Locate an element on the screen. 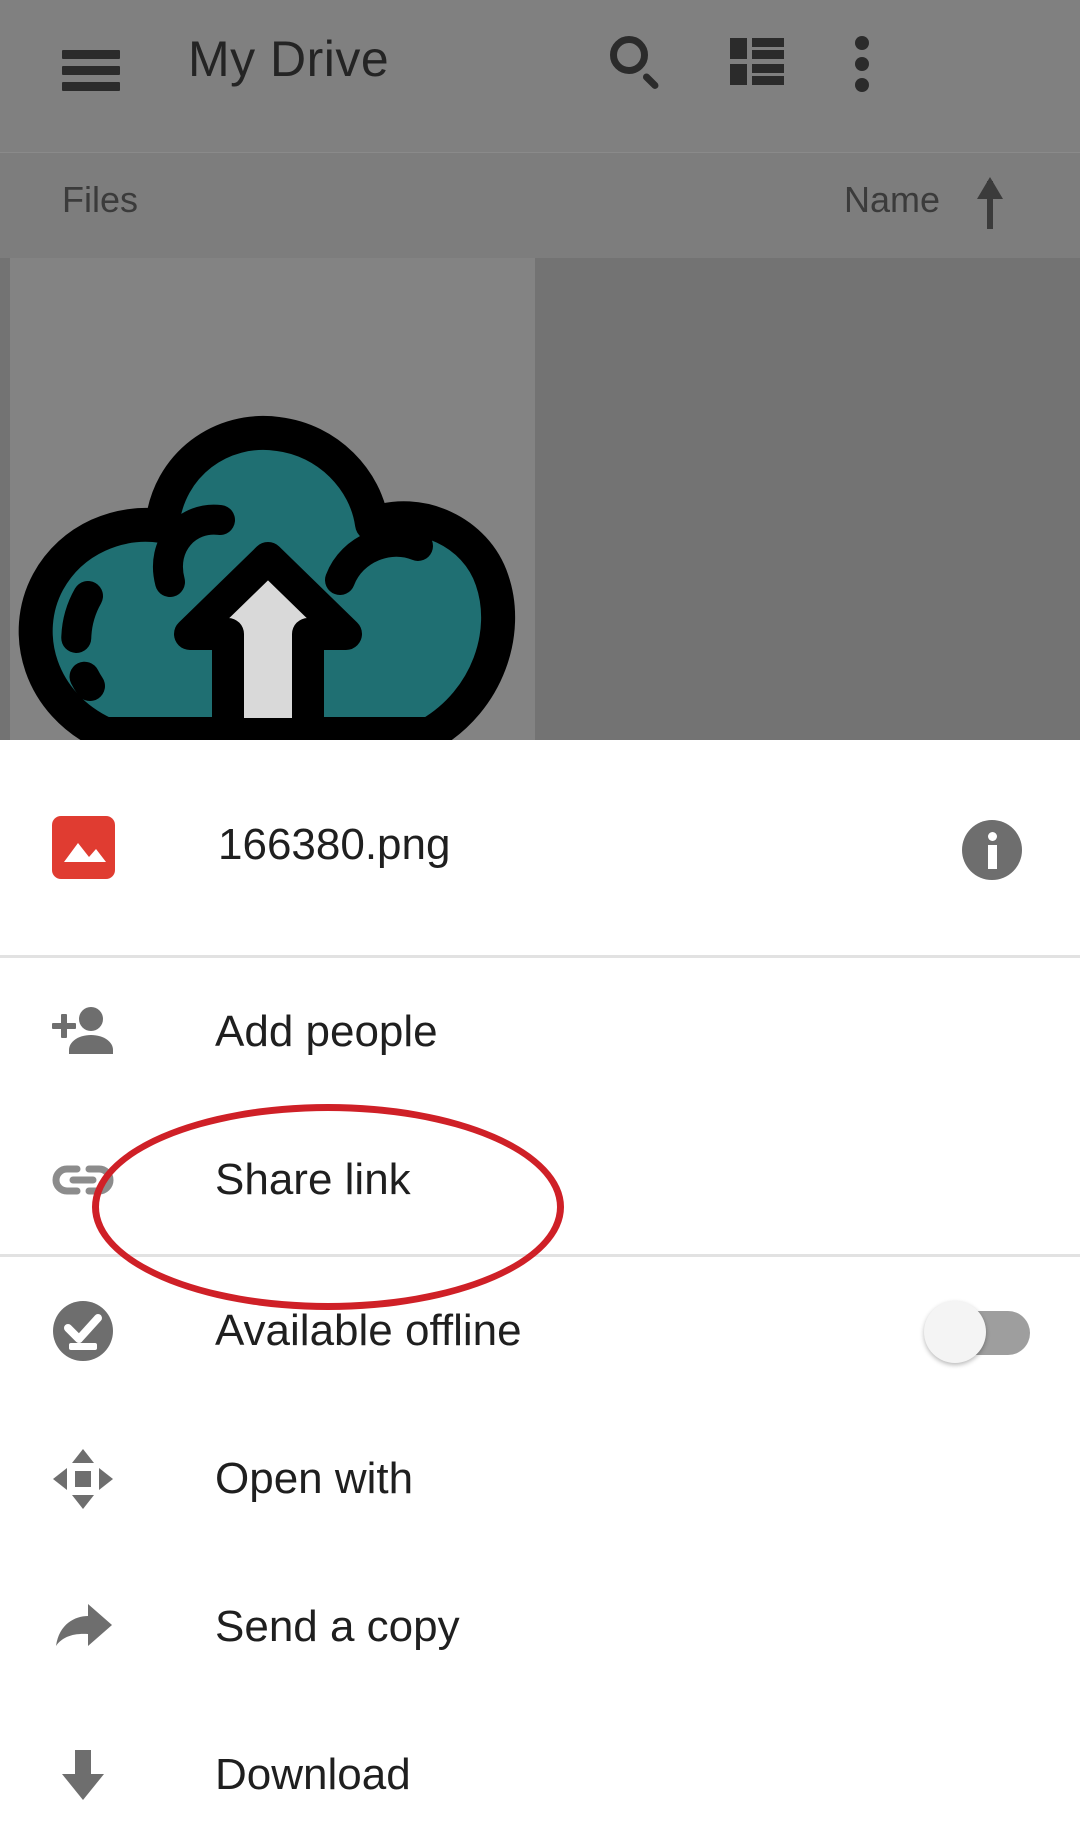 This screenshot has height=1839, width=1080. menu-item-send-a-copy: Send a copy is located at coordinates (540, 1627).